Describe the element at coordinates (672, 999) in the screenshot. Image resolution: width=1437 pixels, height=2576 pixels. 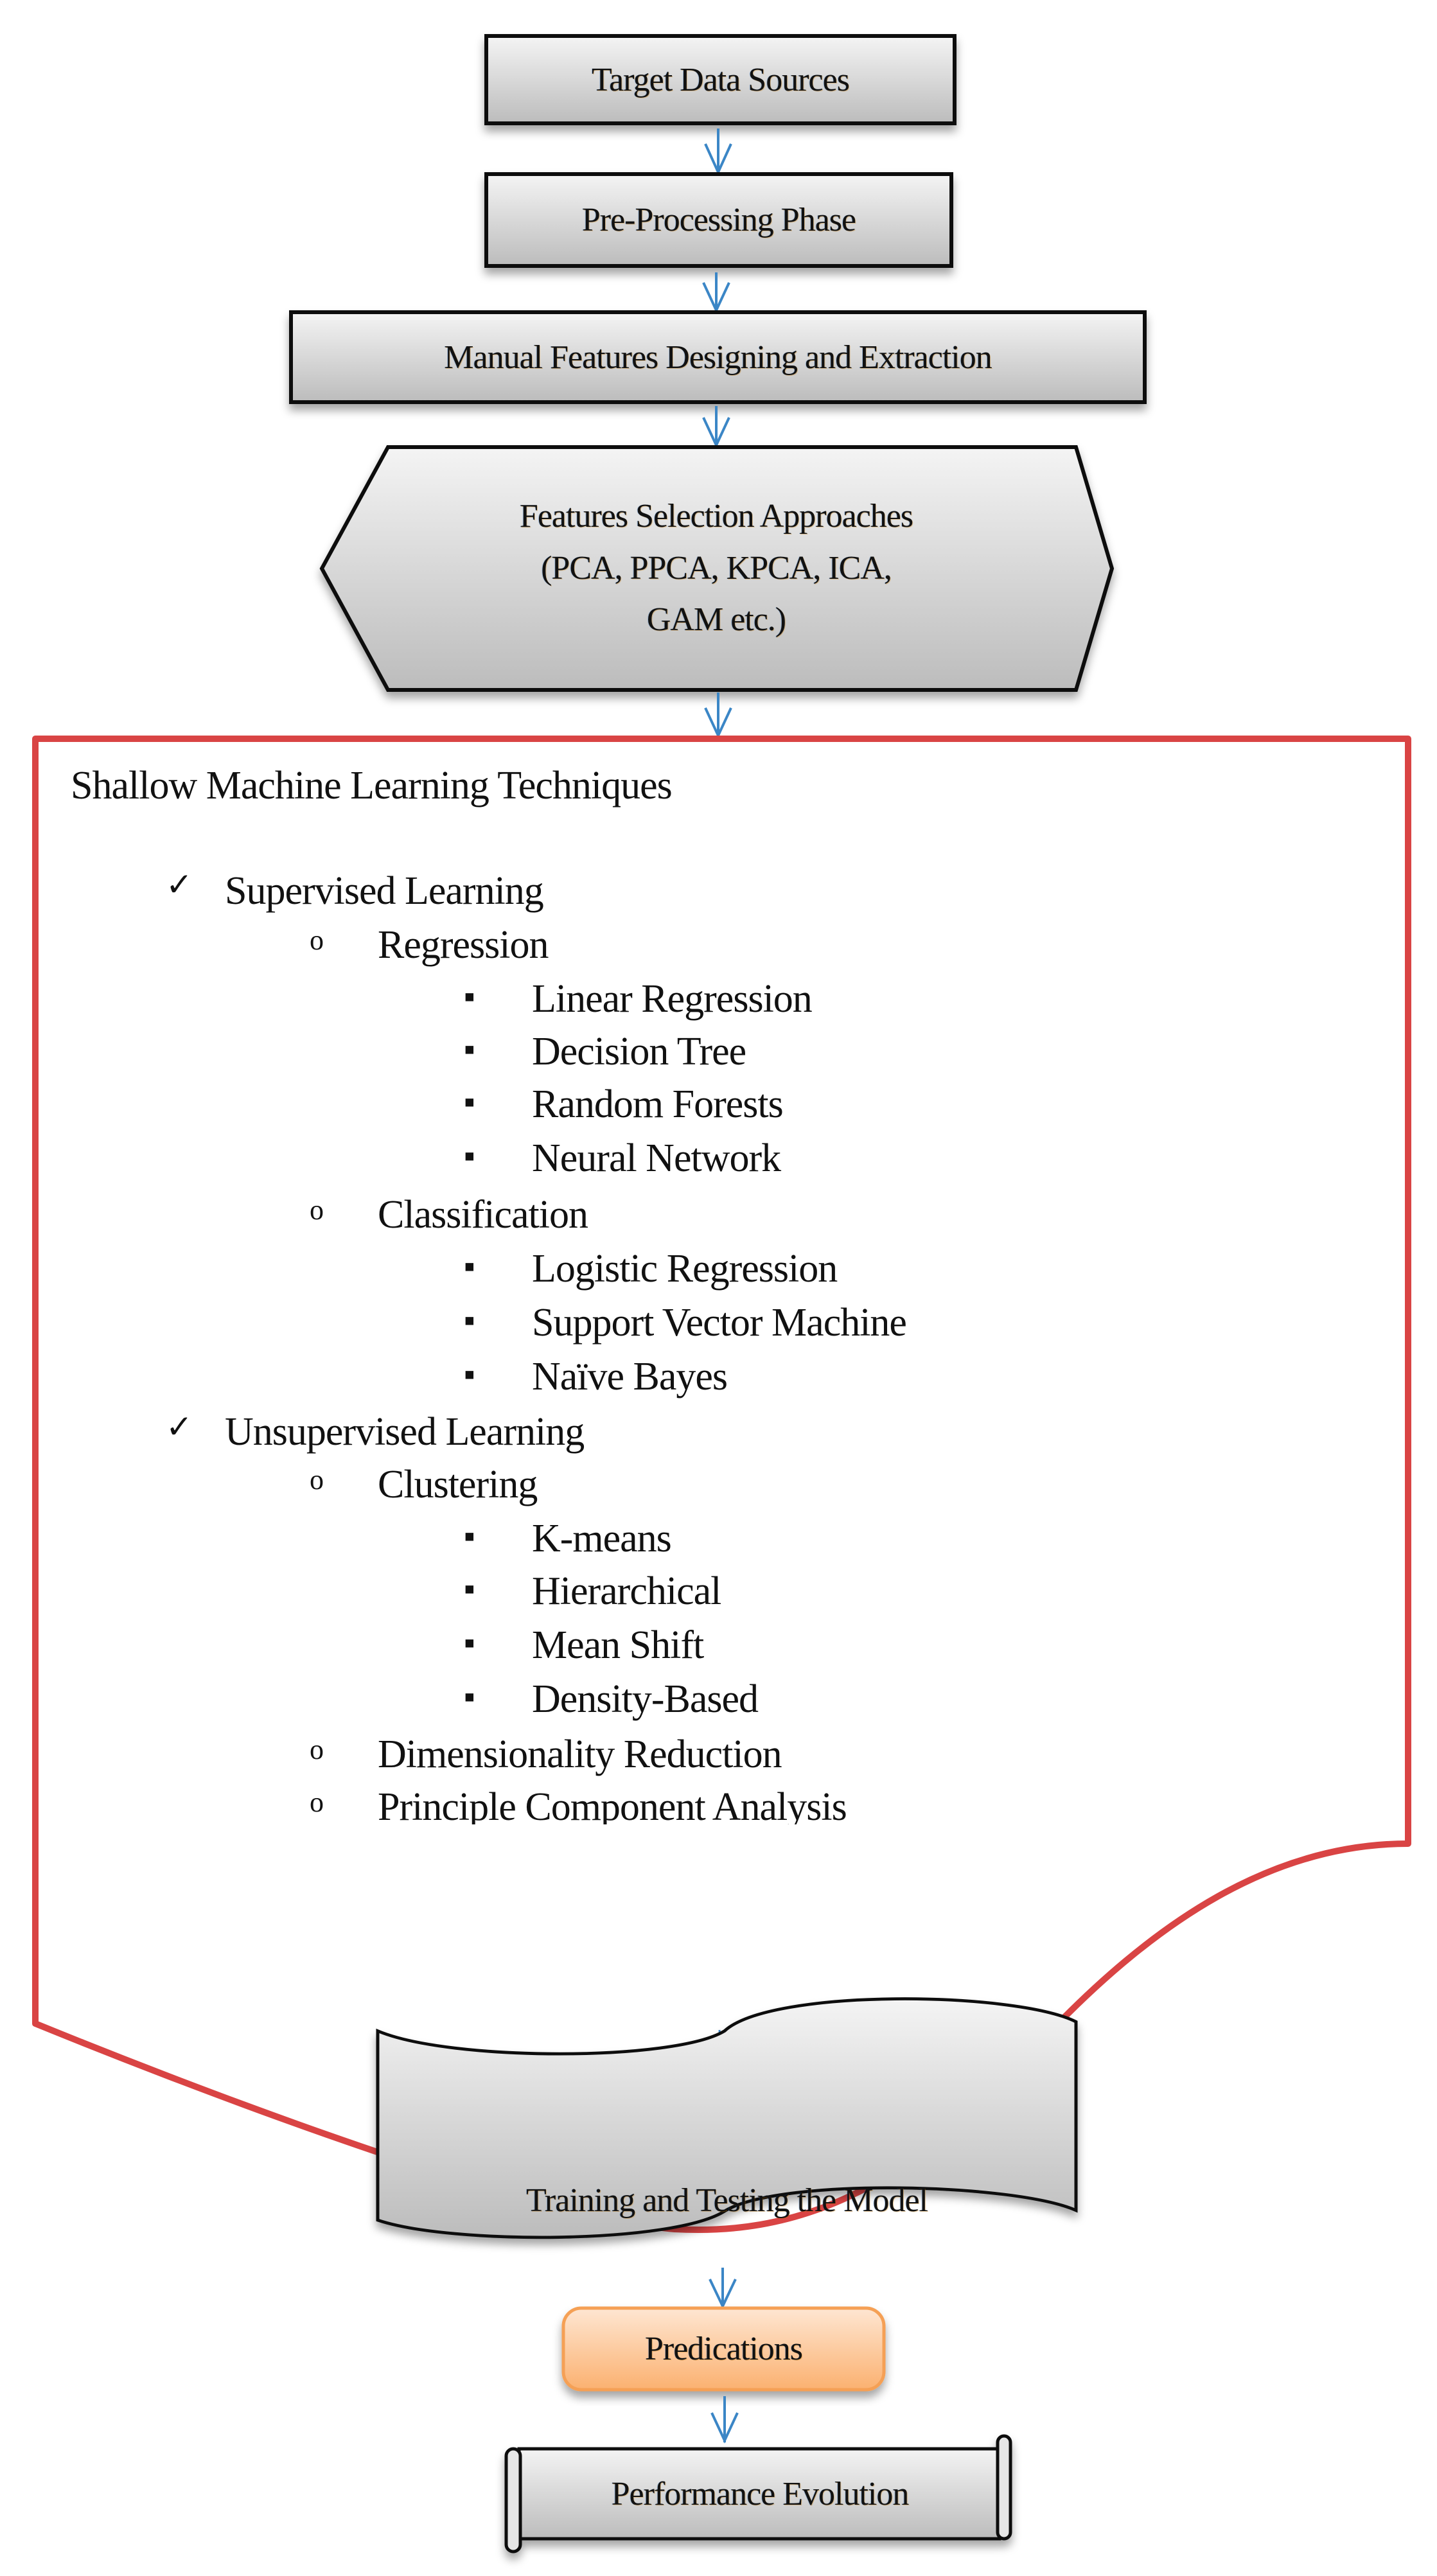
I see `item-linear-regression: Linear Regression` at that location.